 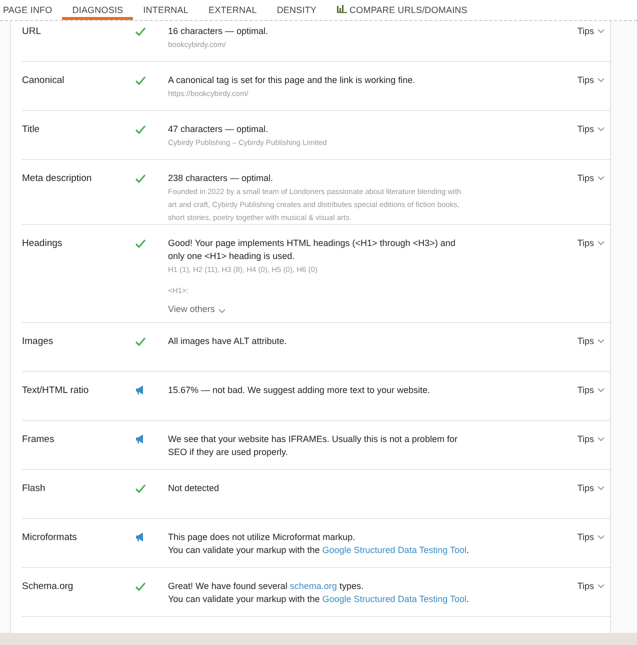 I want to click on tab: DIAGNOSIS, so click(x=98, y=10).